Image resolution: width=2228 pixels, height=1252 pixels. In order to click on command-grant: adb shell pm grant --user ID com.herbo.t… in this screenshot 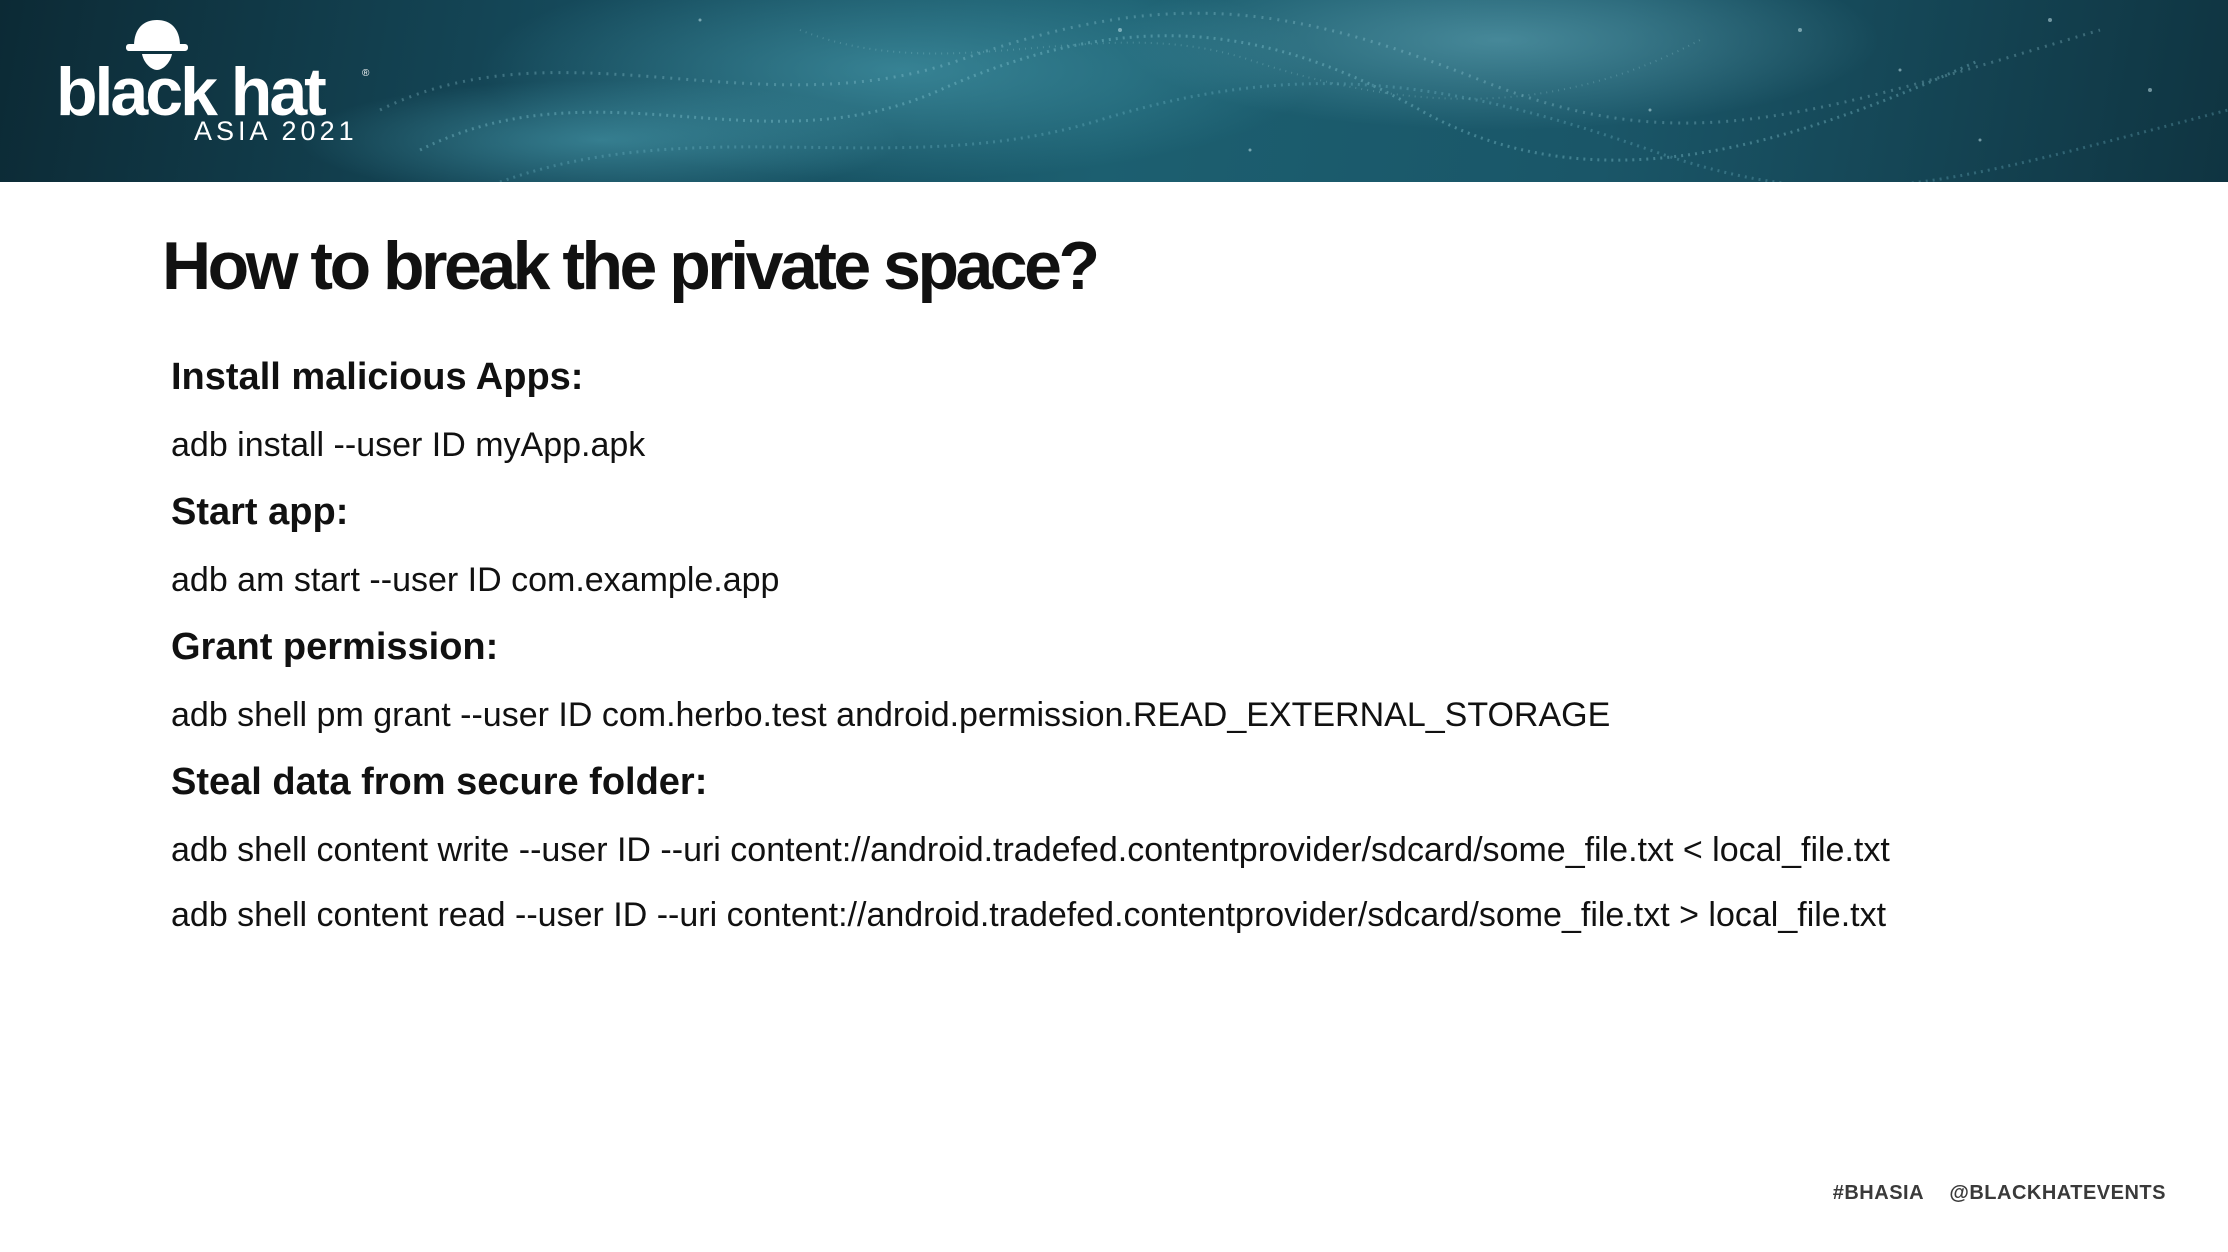, I will do `click(891, 715)`.